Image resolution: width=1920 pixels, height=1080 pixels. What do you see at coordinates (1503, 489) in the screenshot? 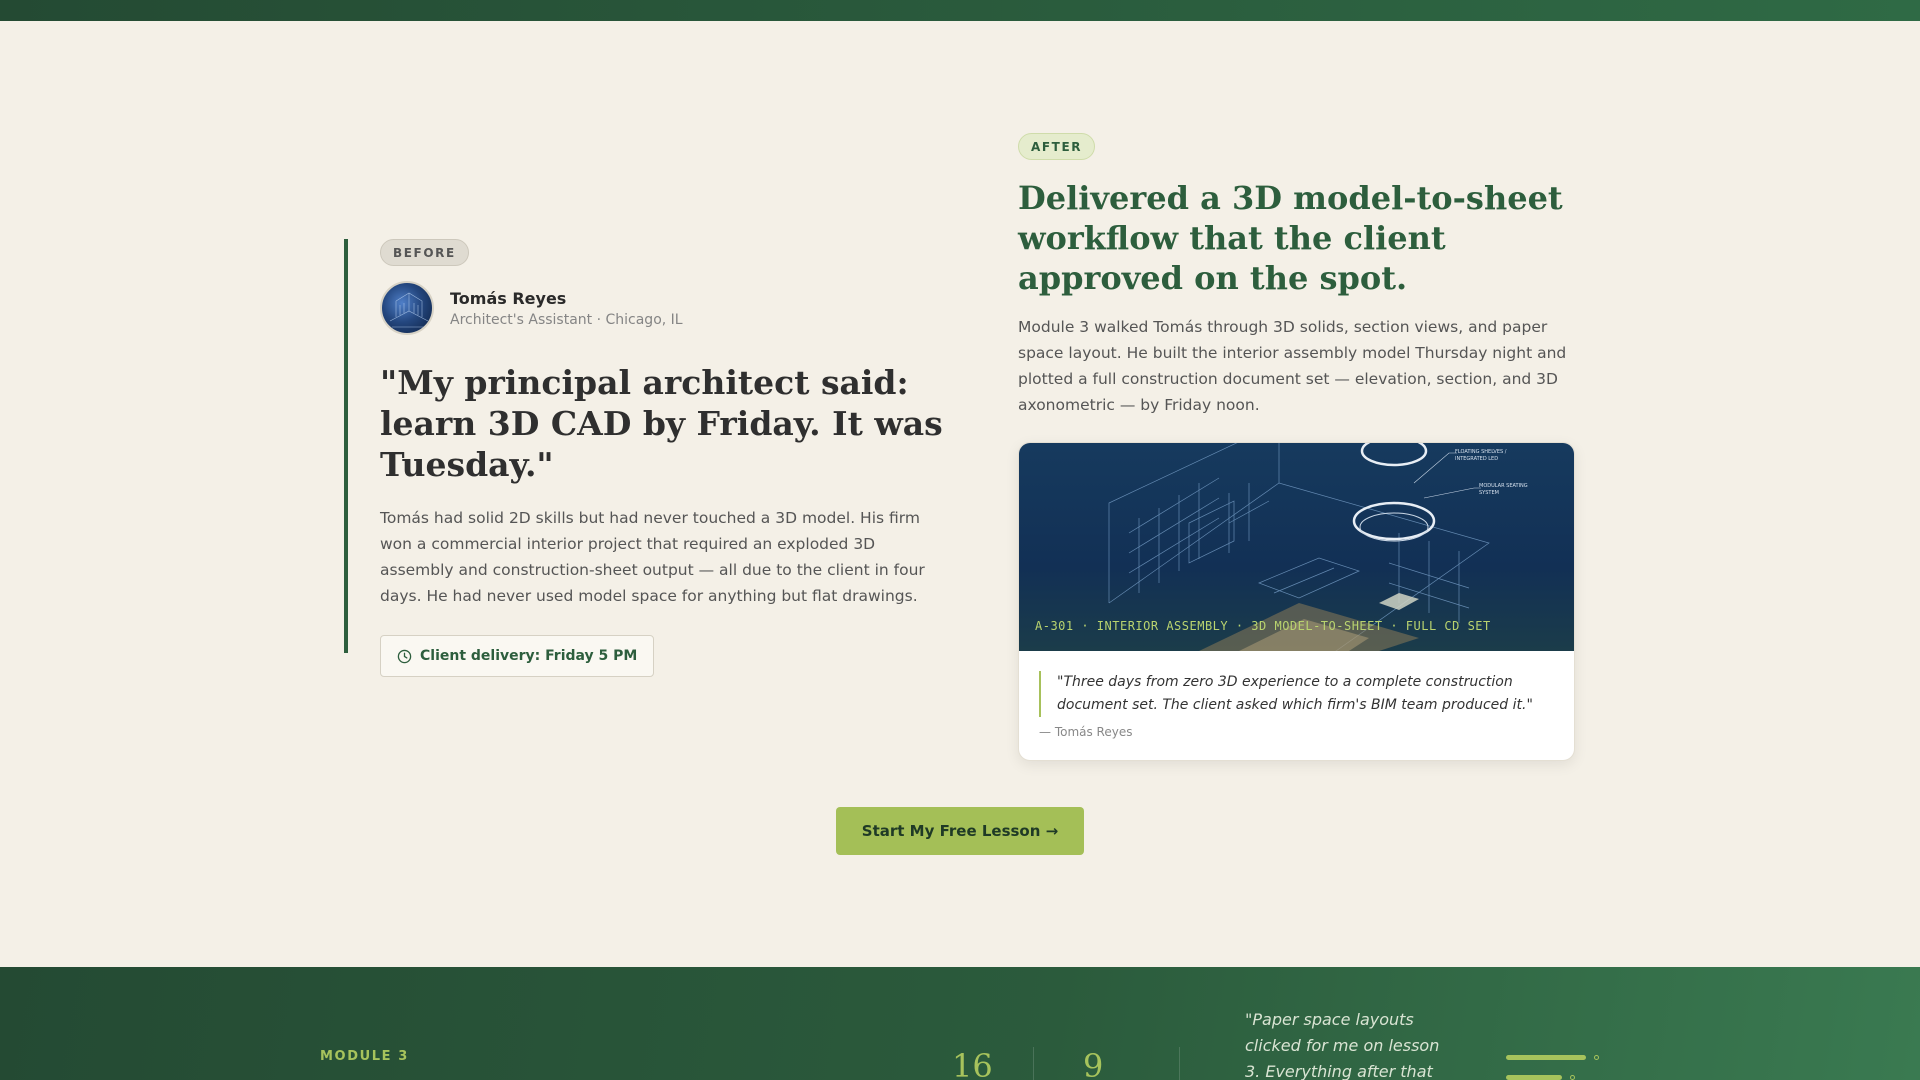
I see `annotation-seating: MODULAR SEATING SYSTEM` at bounding box center [1503, 489].